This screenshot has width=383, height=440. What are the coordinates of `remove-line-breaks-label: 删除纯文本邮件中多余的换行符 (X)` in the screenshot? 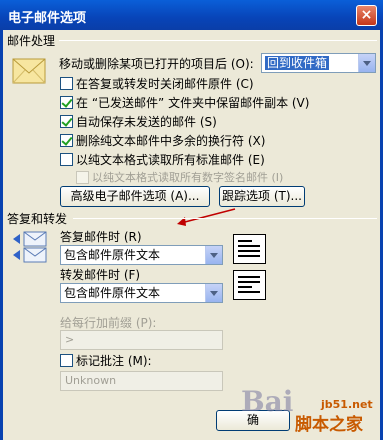 It's located at (171, 141).